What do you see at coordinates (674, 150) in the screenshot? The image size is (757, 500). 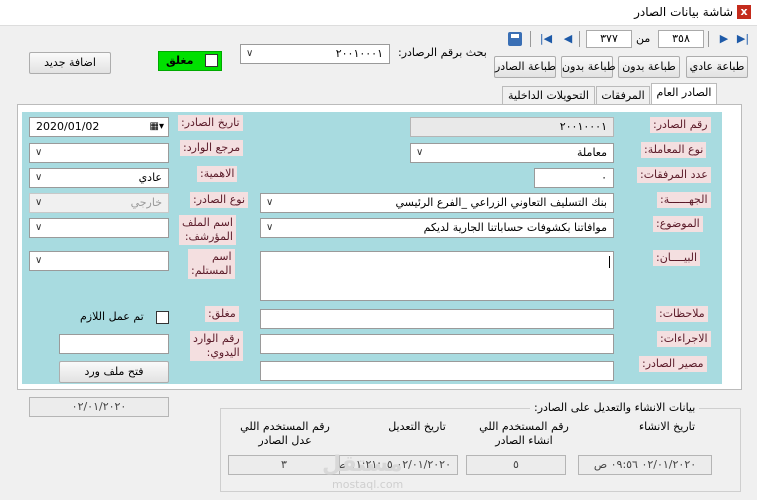 I see `transaction-type-label: نوع المعاملة:` at bounding box center [674, 150].